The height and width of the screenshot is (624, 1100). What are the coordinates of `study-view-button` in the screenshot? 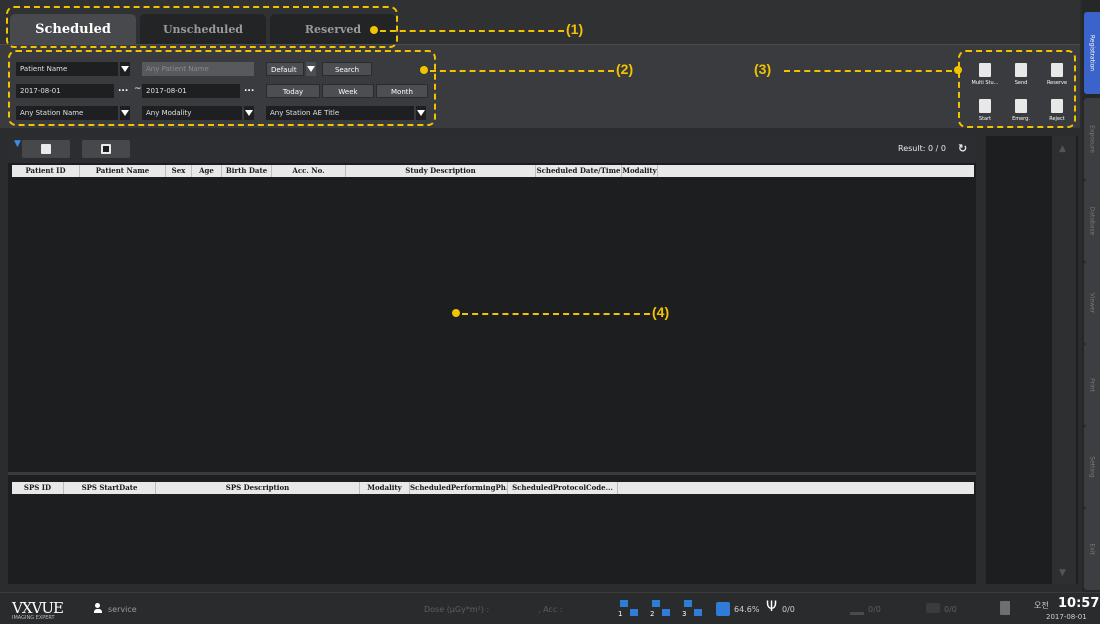 It's located at (46, 149).